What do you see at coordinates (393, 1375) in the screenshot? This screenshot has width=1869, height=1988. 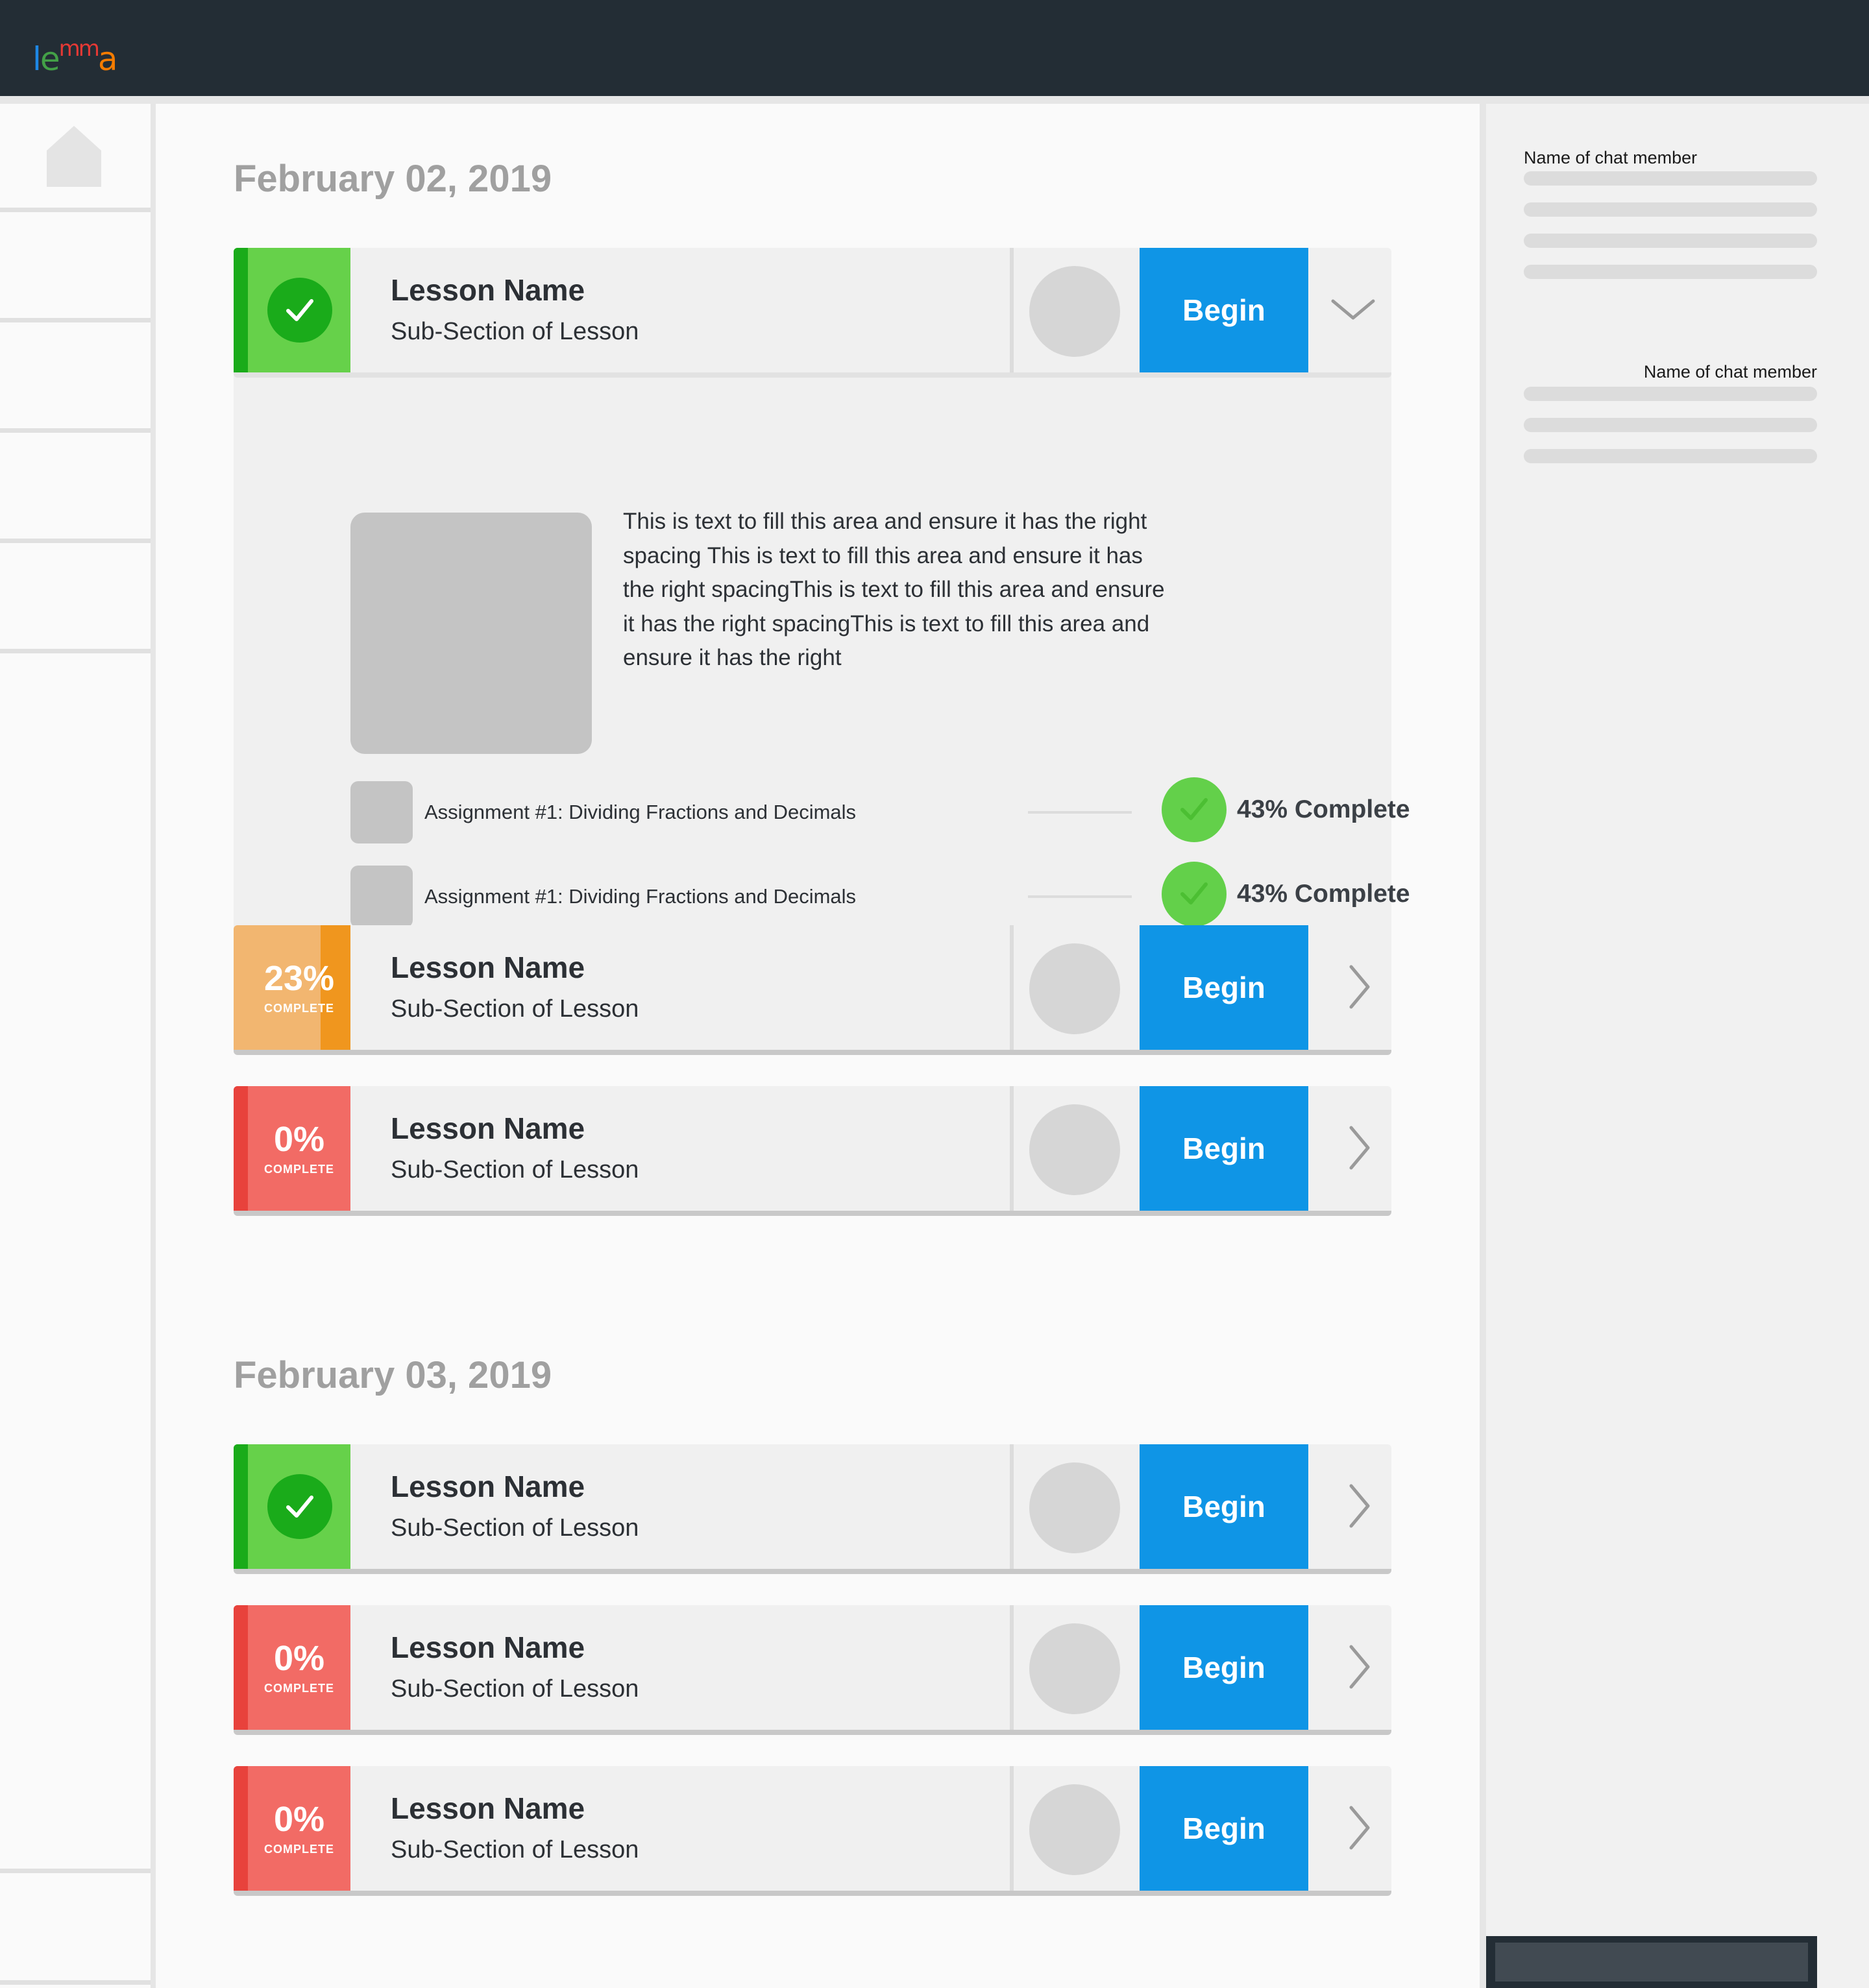 I see `section-date: February 03, 2019` at bounding box center [393, 1375].